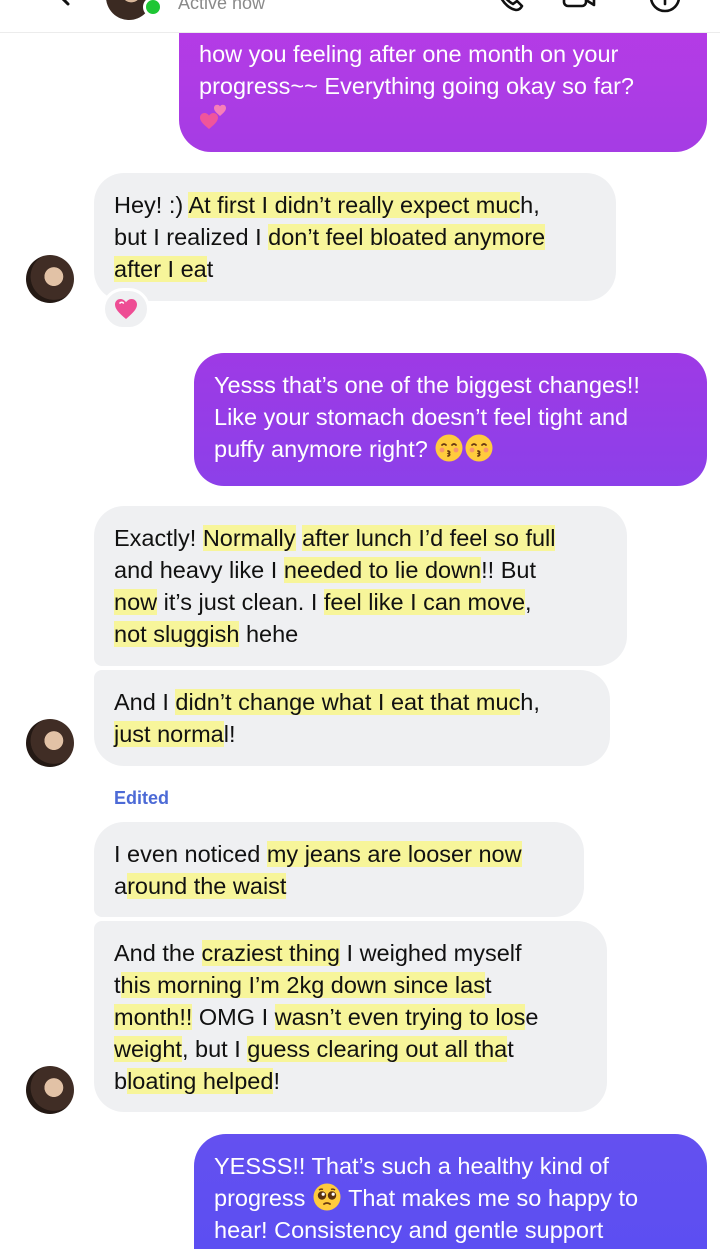 This screenshot has width=720, height=1249. Describe the element at coordinates (207, 886) in the screenshot. I see `highlighted-text: round the waist` at that location.